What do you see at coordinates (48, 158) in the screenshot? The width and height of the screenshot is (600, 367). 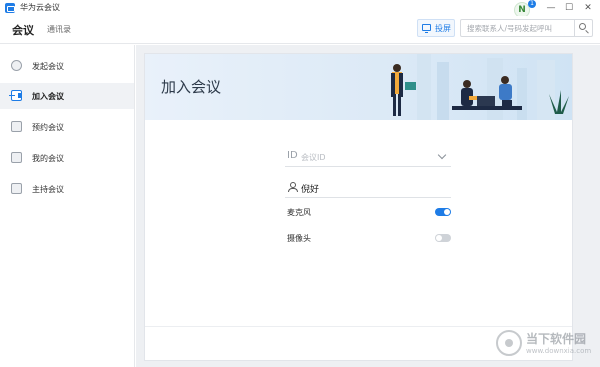 I see `sidebar-item-label: 我的会议` at bounding box center [48, 158].